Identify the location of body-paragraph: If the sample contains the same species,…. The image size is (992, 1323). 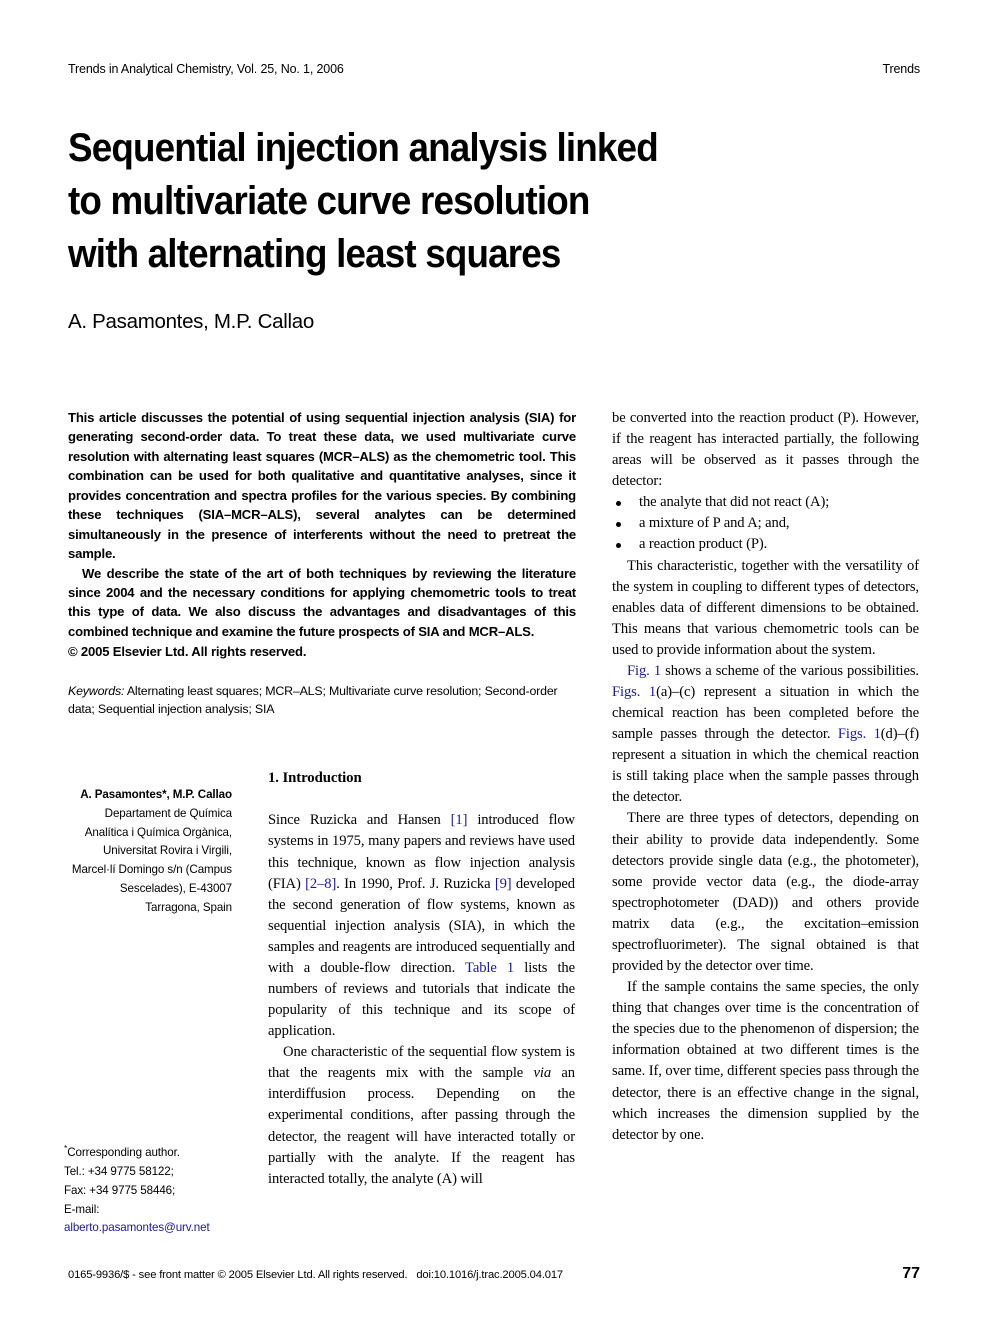
(765, 1061).